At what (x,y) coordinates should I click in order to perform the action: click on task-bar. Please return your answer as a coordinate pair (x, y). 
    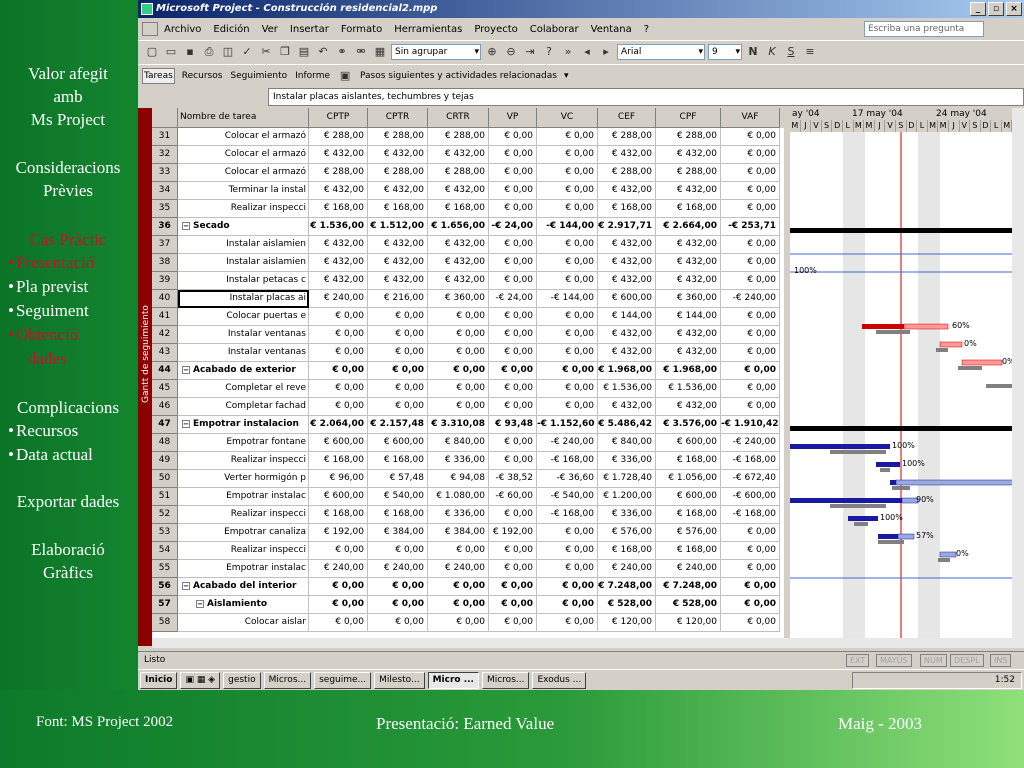
    Looking at the image, I should click on (951, 344).